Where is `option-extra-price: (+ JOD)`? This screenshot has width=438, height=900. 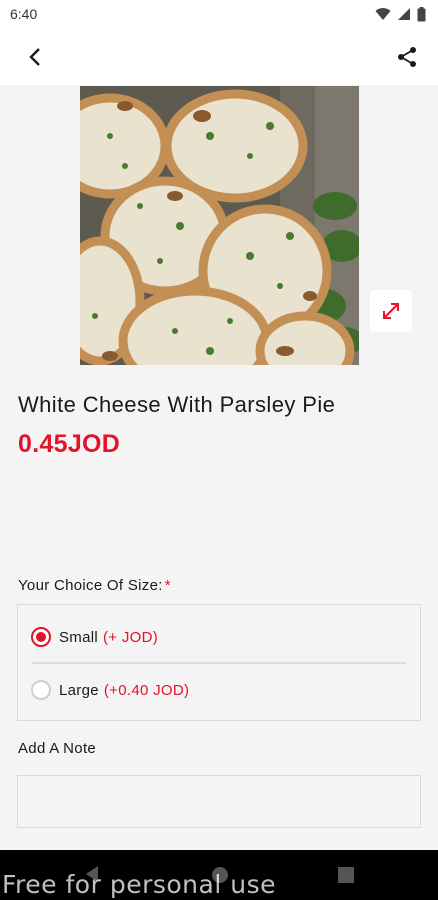 option-extra-price: (+ JOD) is located at coordinates (131, 637).